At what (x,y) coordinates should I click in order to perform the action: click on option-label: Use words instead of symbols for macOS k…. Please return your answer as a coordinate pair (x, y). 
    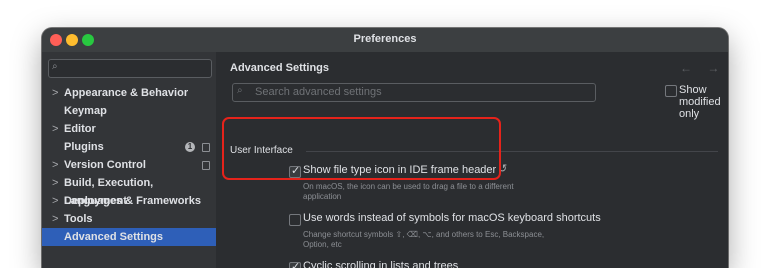
    Looking at the image, I should click on (452, 218).